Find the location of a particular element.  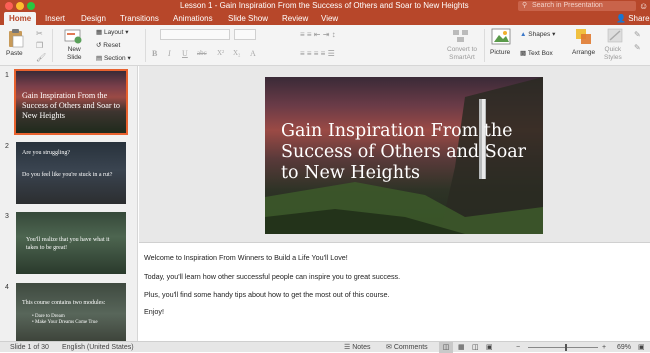

tab-animations: Animations is located at coordinates (193, 18).